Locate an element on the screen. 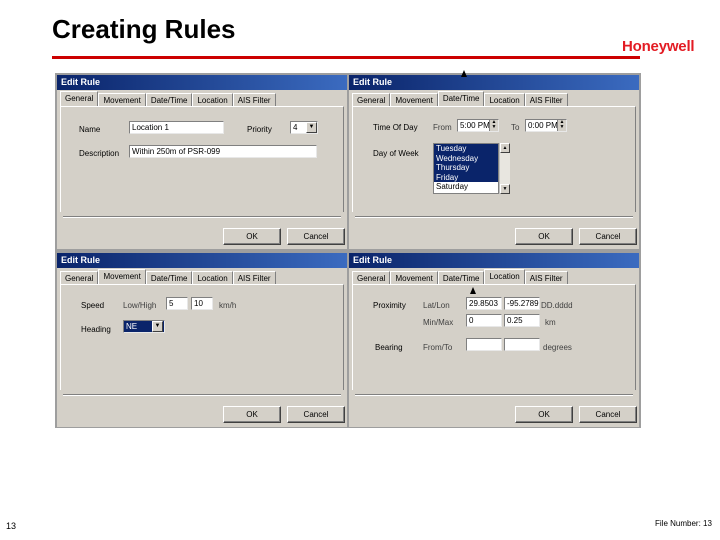 This screenshot has width=720, height=540. title-divider is located at coordinates (346, 57).